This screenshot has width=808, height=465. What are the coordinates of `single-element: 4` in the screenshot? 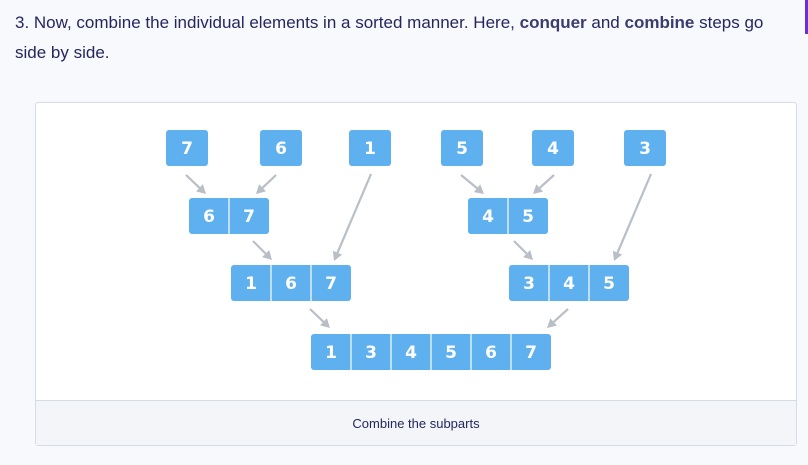 It's located at (553, 148).